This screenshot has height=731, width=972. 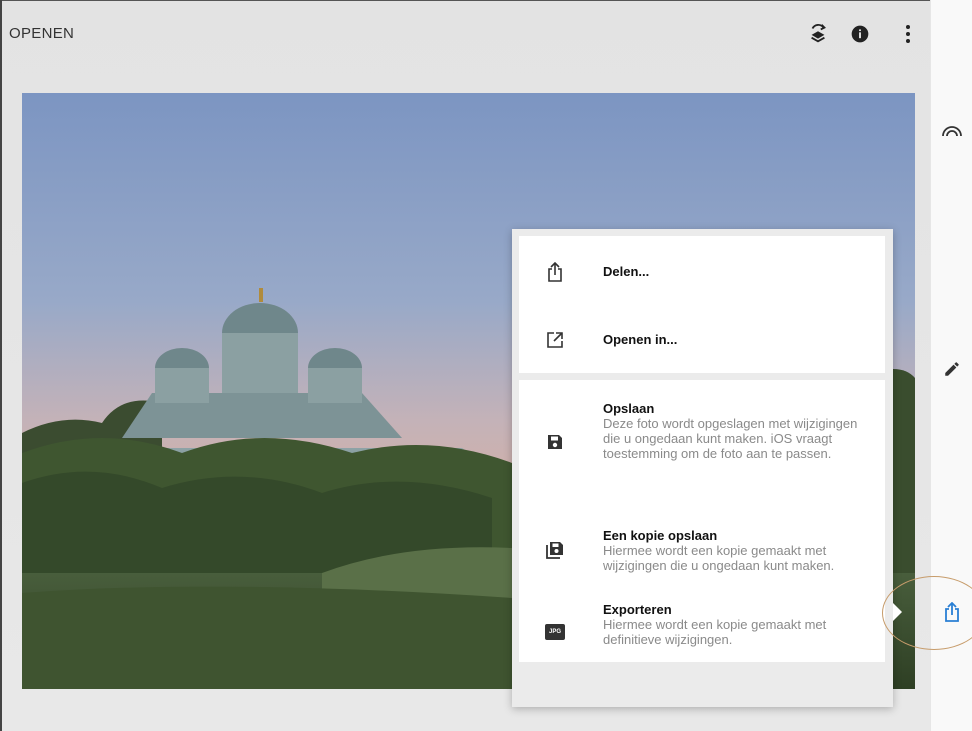 I want to click on more-vert-icon, so click(x=908, y=34).